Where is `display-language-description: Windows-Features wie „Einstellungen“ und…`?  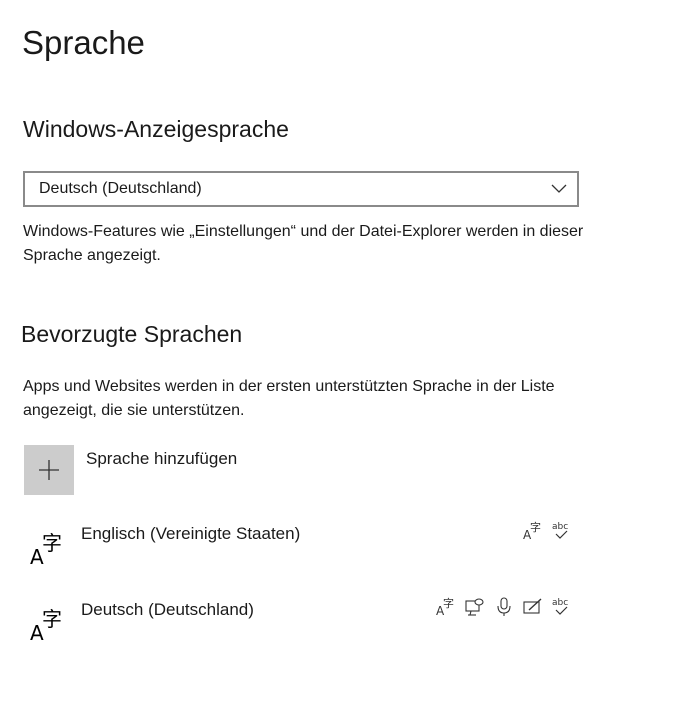
display-language-description: Windows-Features wie „Einstellungen“ und… is located at coordinates (303, 243).